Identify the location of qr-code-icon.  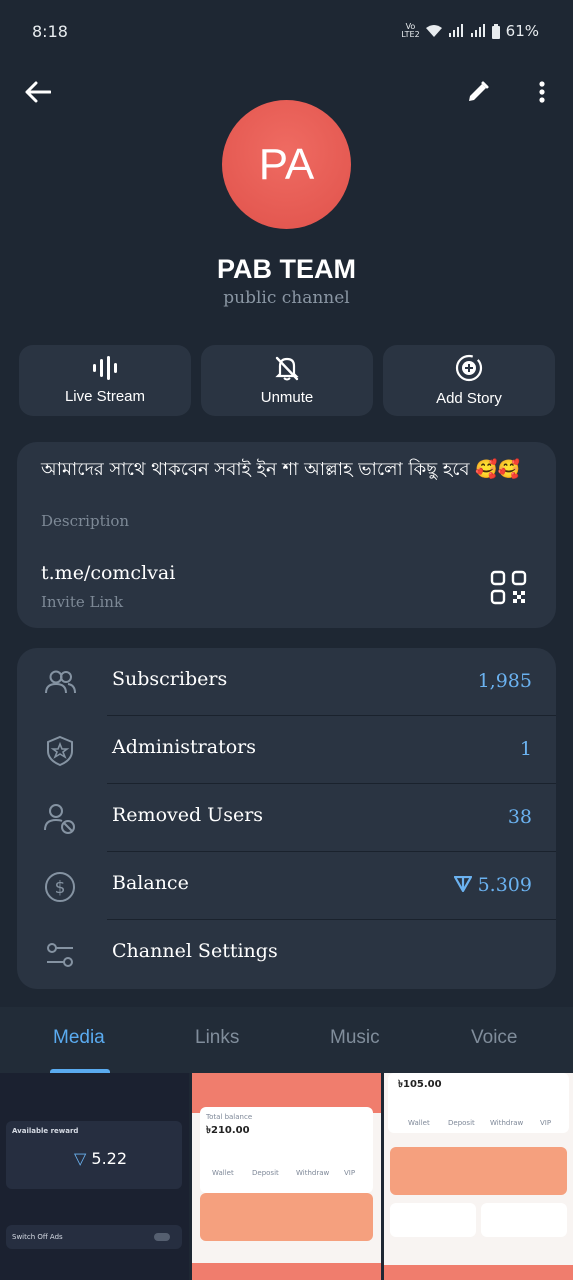
(509, 588).